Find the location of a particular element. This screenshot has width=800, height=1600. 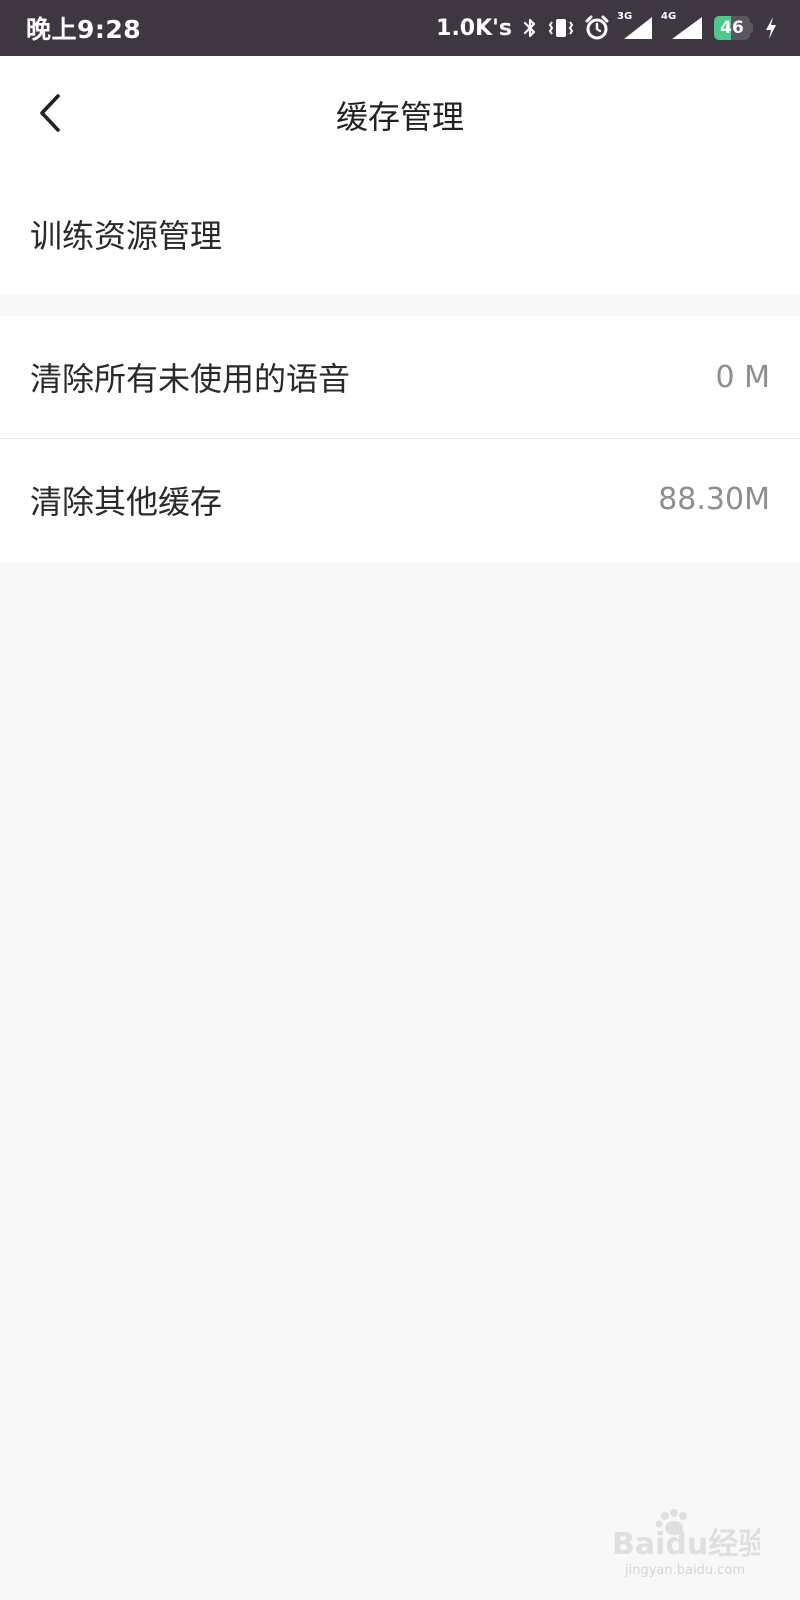

status-time: 晚上9:28 is located at coordinates (84, 29).